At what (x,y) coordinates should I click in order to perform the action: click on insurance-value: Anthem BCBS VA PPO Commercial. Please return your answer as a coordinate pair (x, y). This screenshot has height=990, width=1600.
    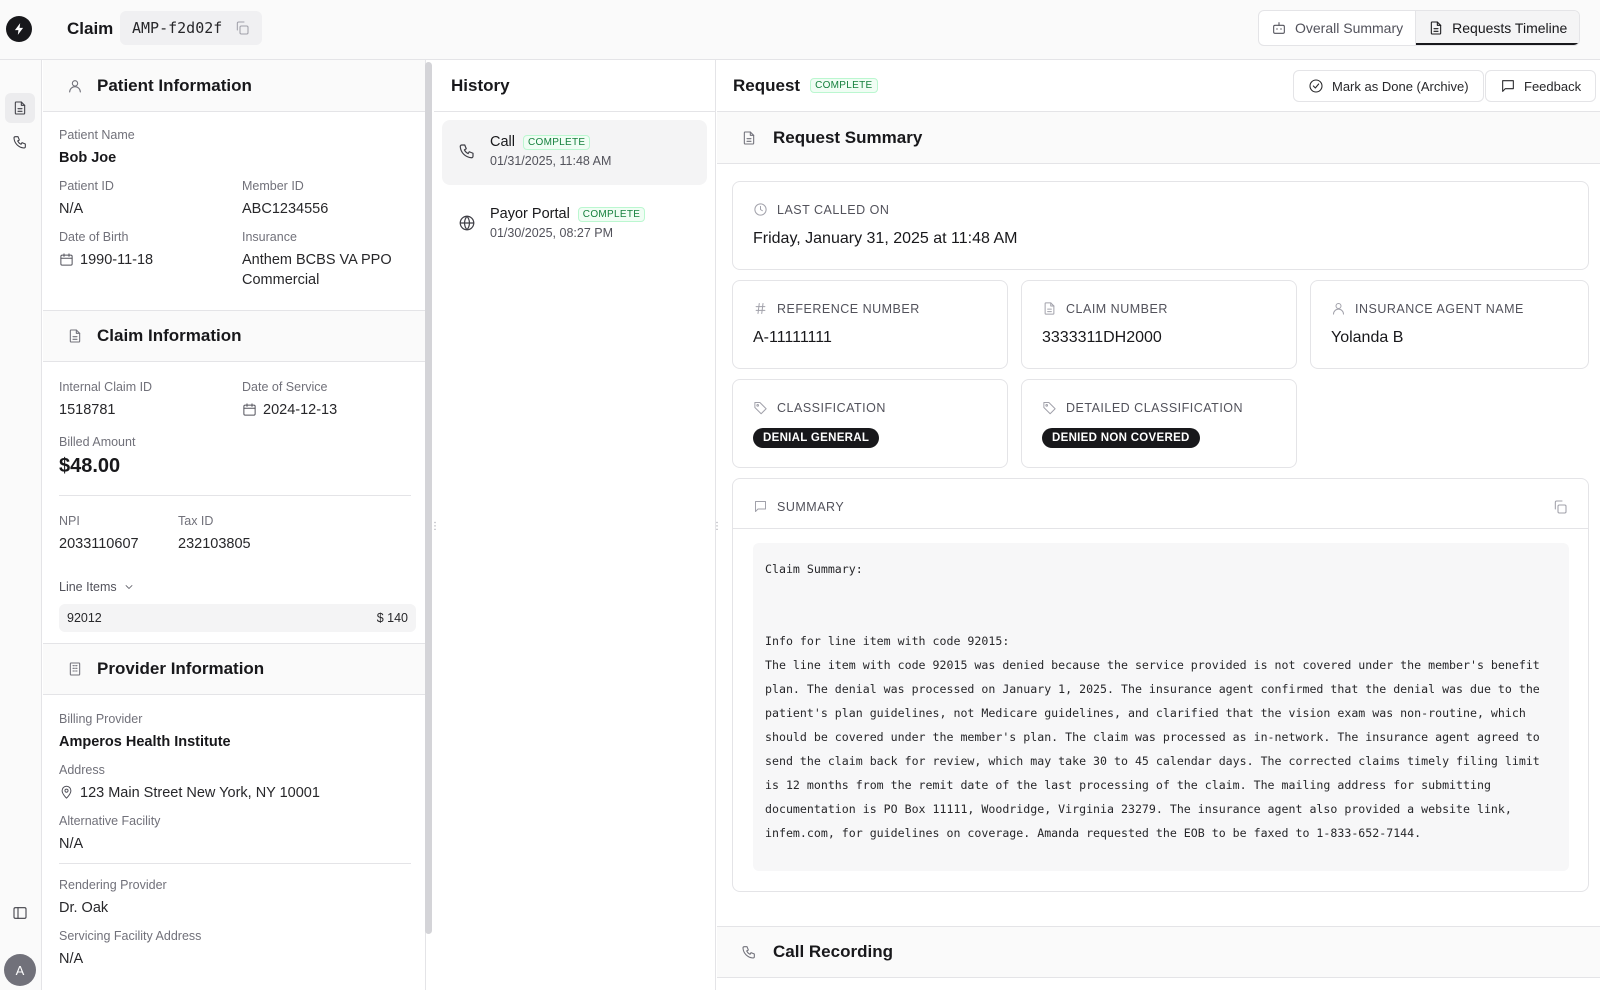
    Looking at the image, I should click on (317, 270).